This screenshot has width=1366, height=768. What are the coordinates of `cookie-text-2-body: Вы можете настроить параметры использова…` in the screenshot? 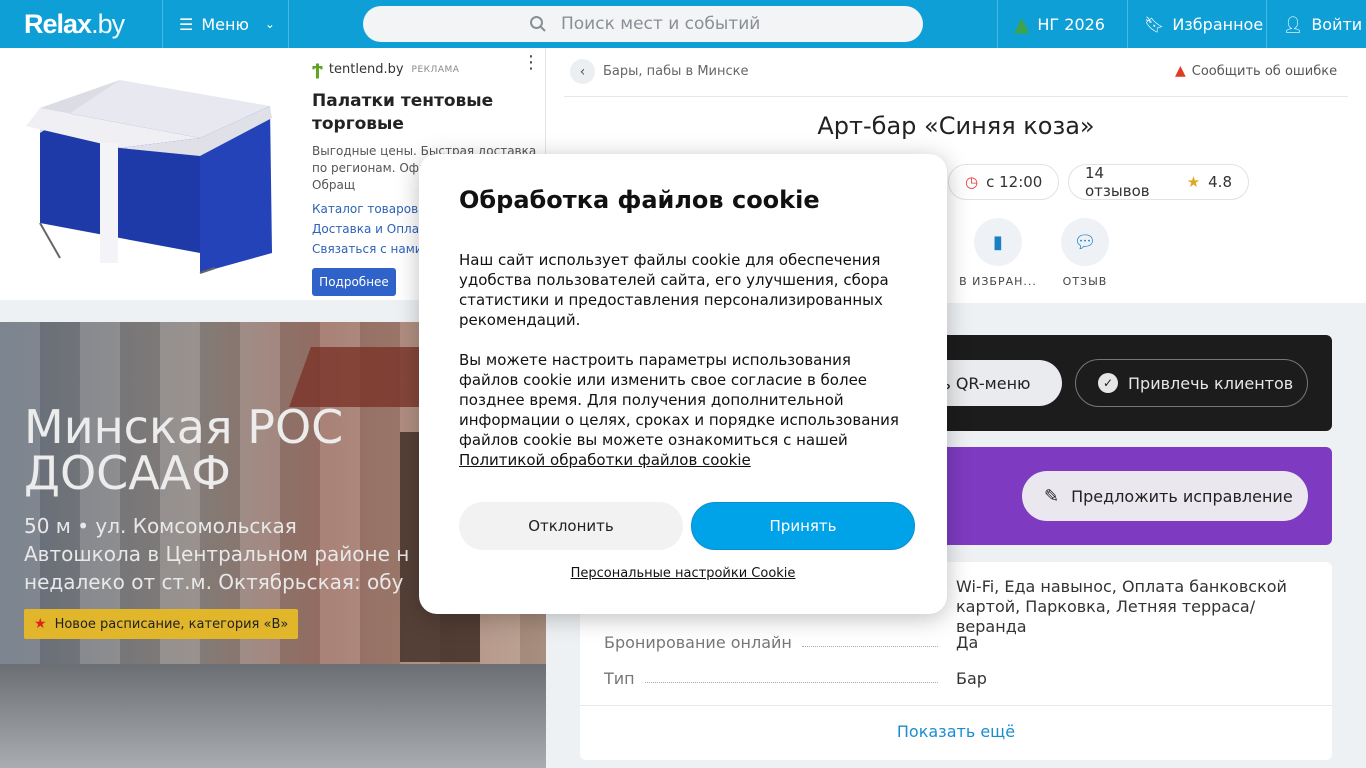 It's located at (679, 400).